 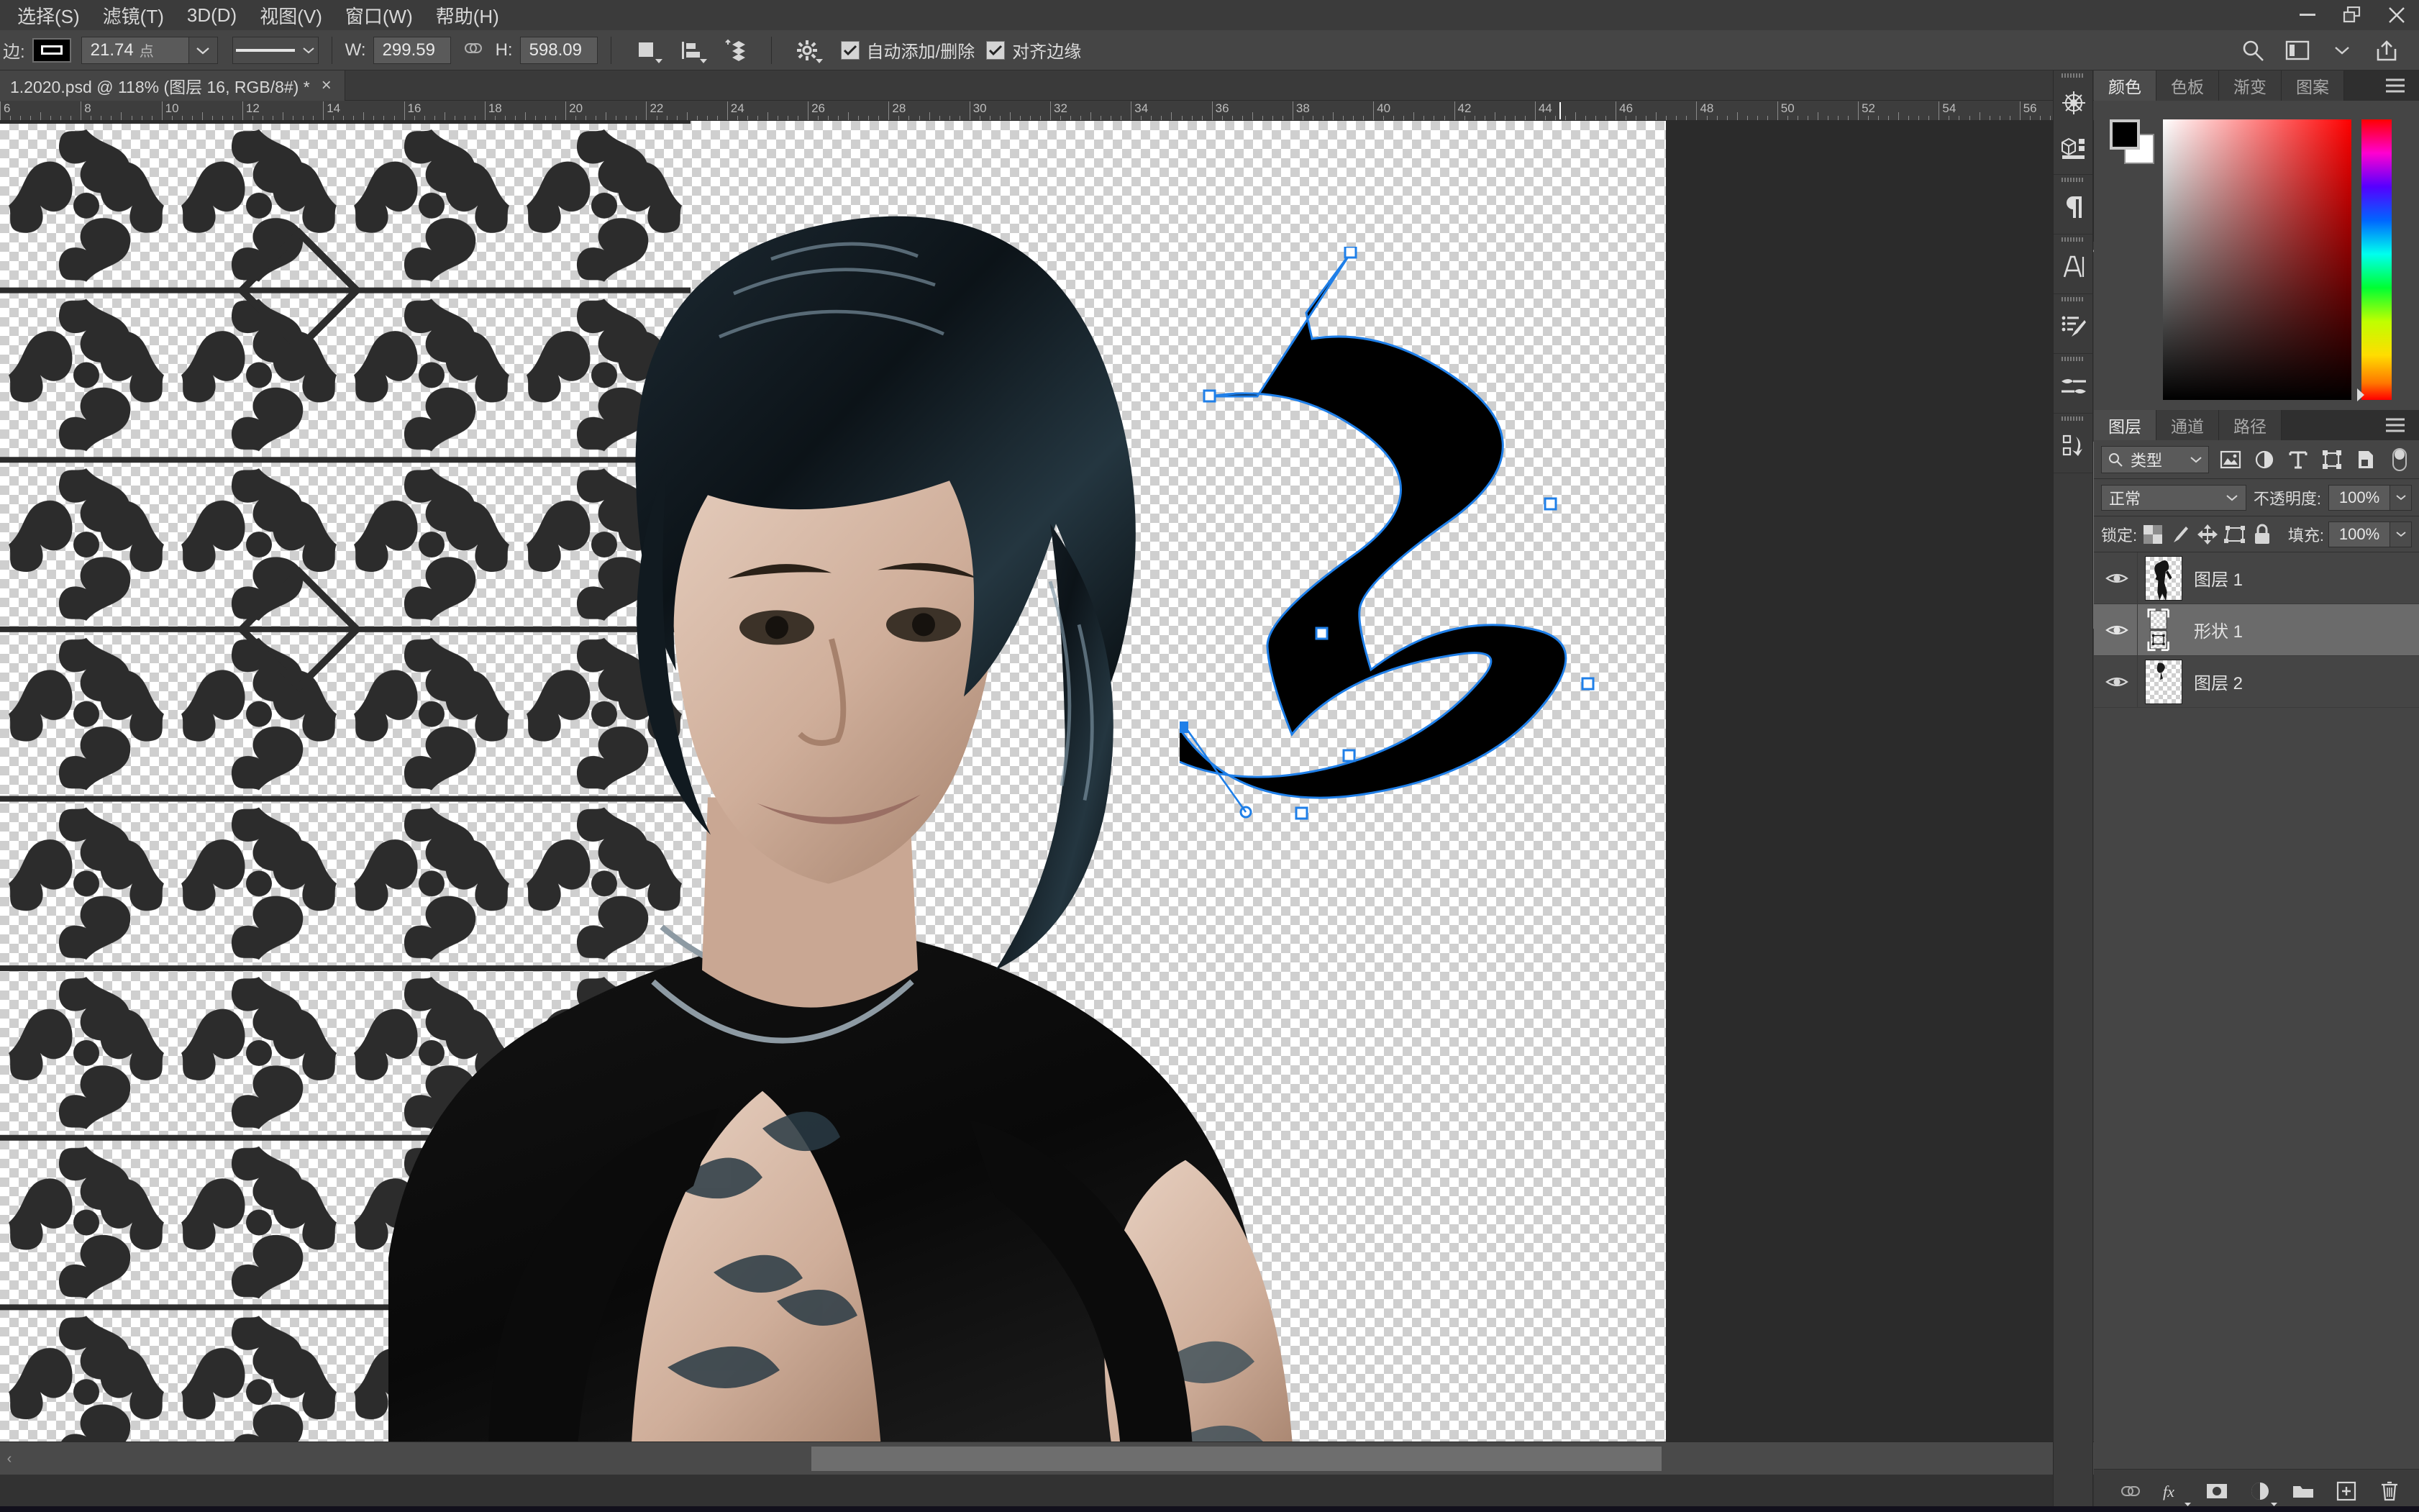 What do you see at coordinates (2074, 387) in the screenshot?
I see `brush-settings-icon` at bounding box center [2074, 387].